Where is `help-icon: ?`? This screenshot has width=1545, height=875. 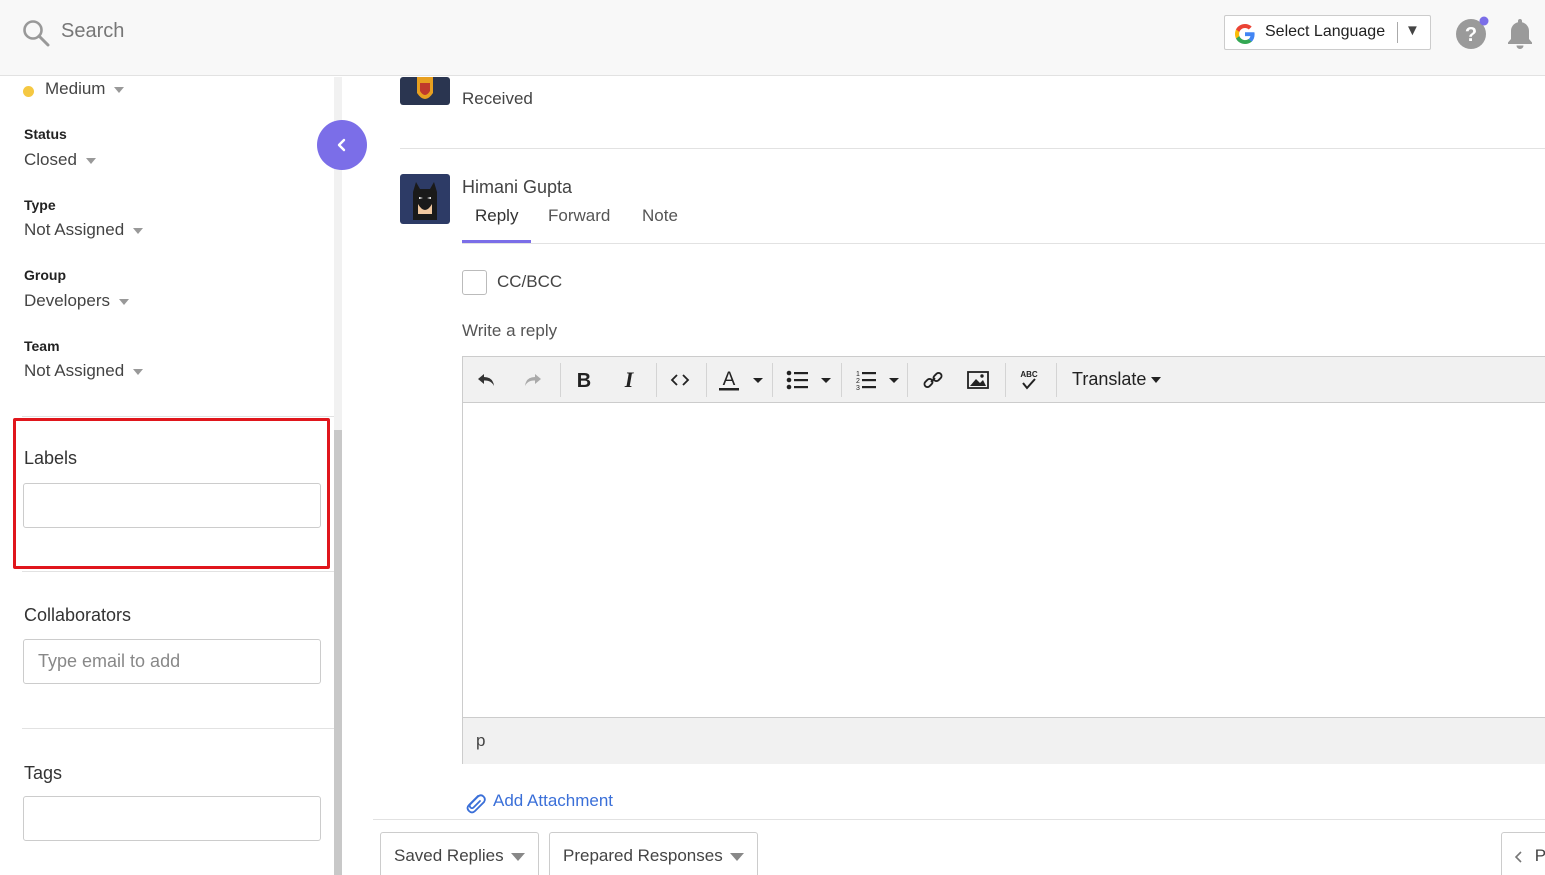
help-icon: ? is located at coordinates (1472, 33).